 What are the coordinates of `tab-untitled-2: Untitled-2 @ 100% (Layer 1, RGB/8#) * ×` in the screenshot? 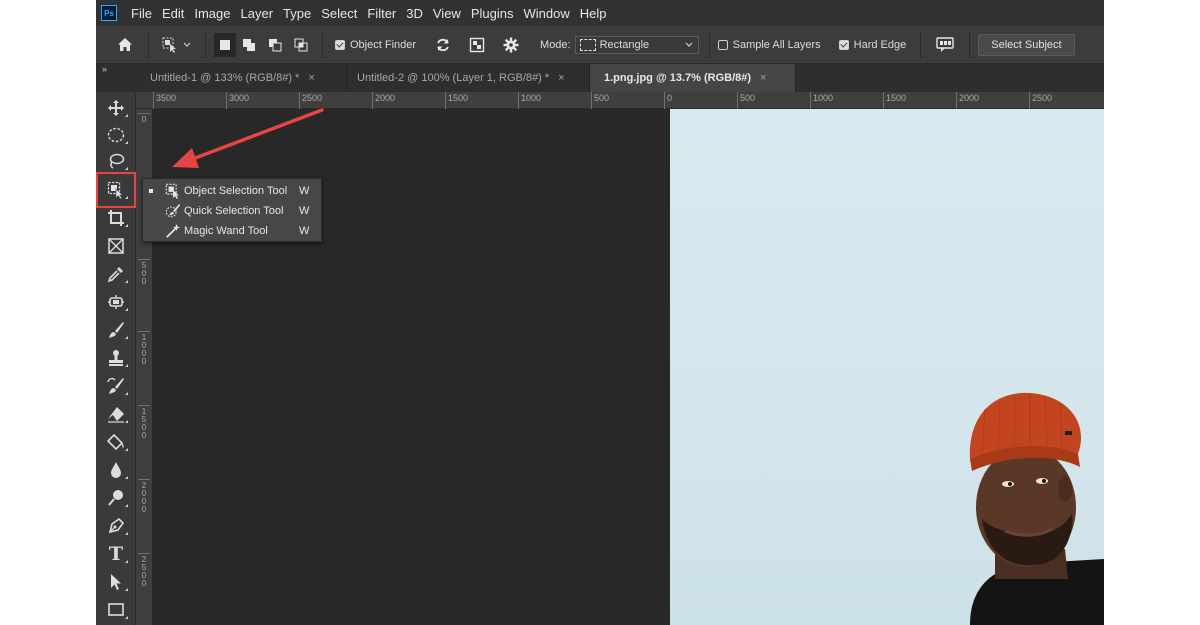 It's located at (468, 78).